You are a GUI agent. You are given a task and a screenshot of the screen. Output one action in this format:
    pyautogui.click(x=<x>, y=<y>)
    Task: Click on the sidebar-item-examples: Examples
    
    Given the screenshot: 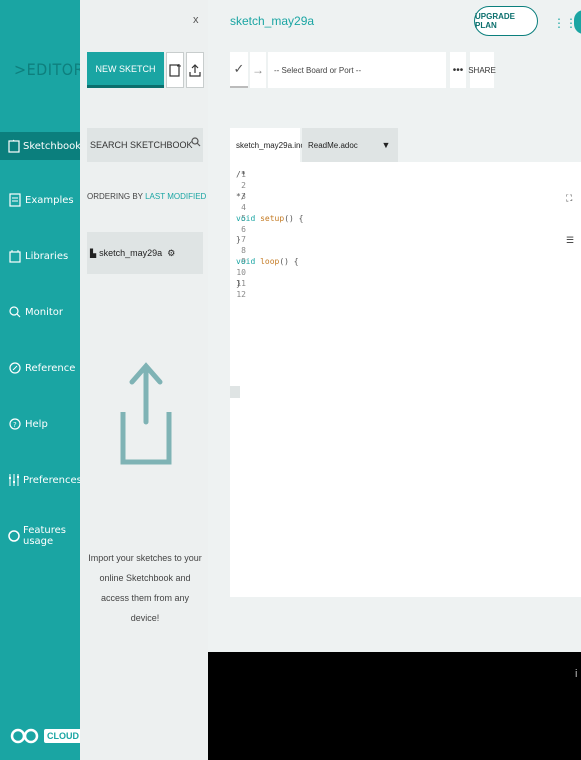 What is the action you would take?
    pyautogui.click(x=40, y=200)
    